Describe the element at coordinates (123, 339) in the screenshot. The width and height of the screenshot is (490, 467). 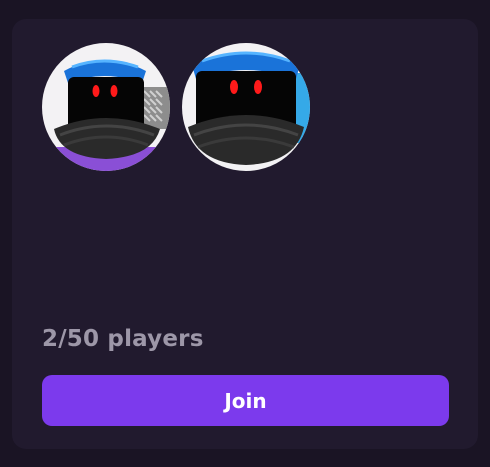
I see `player-count: 2/50 players` at that location.